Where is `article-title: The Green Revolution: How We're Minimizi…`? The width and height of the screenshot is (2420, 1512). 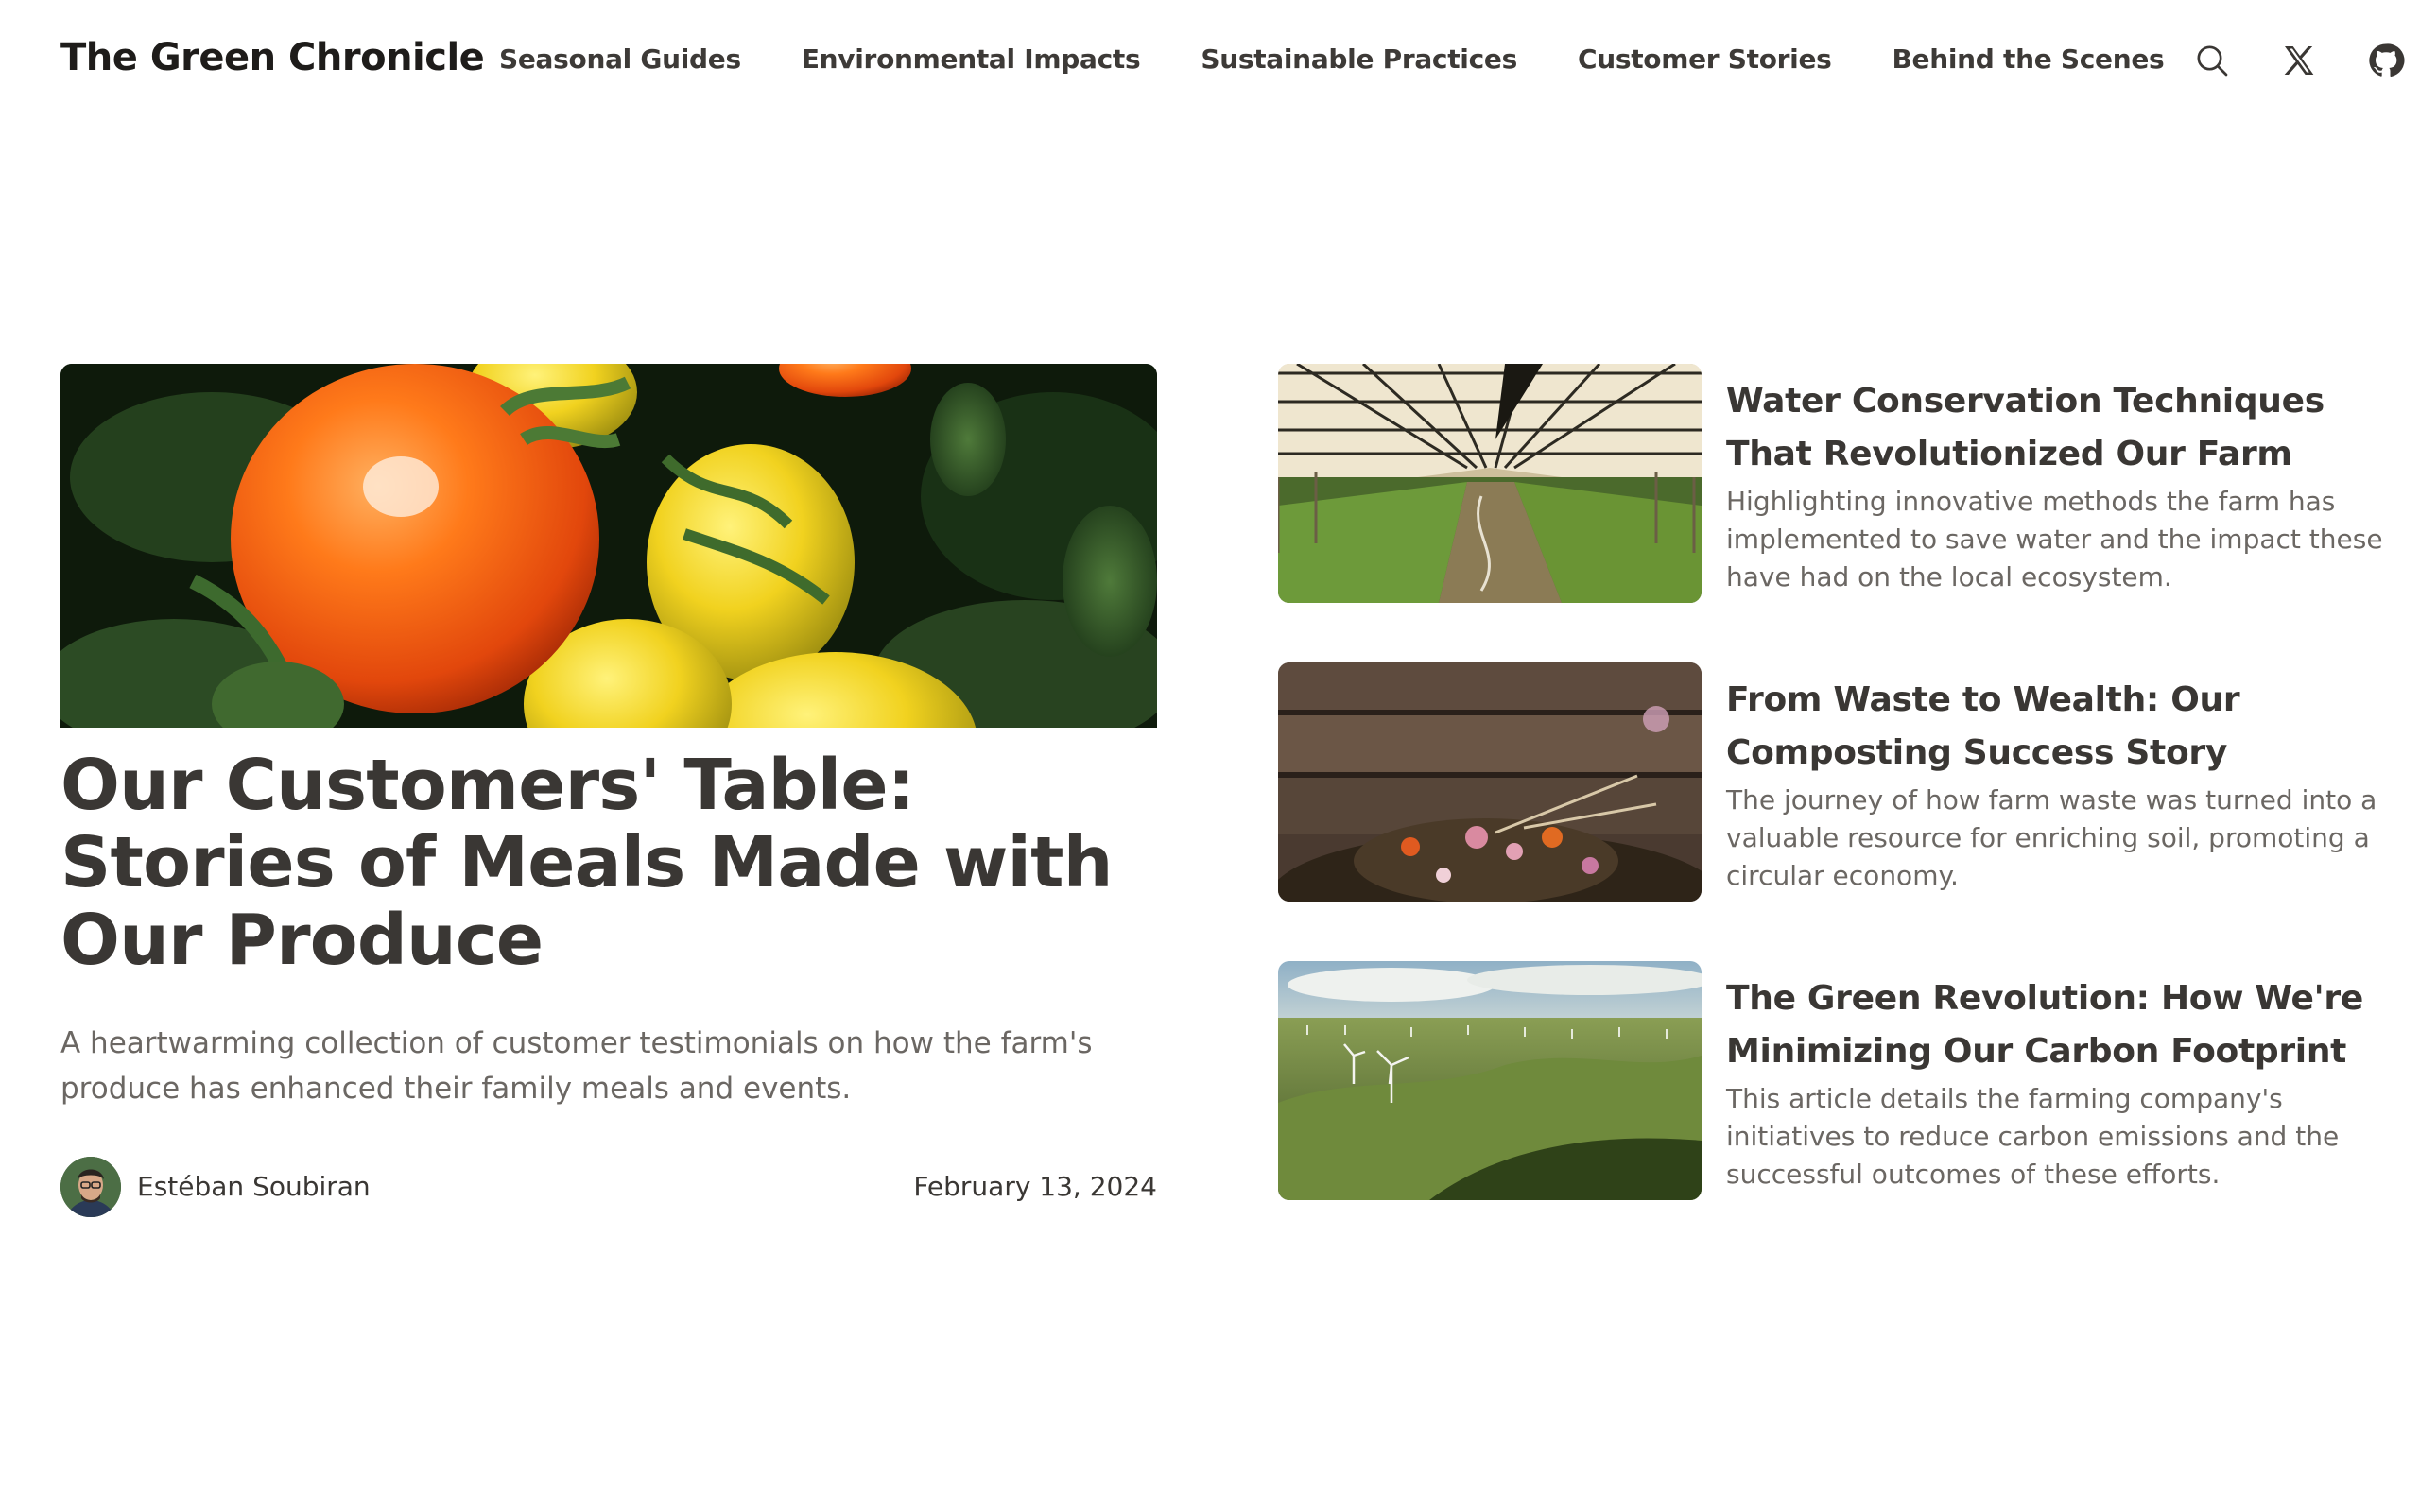
article-title: The Green Revolution: How We're Minimizi… is located at coordinates (2057, 1025).